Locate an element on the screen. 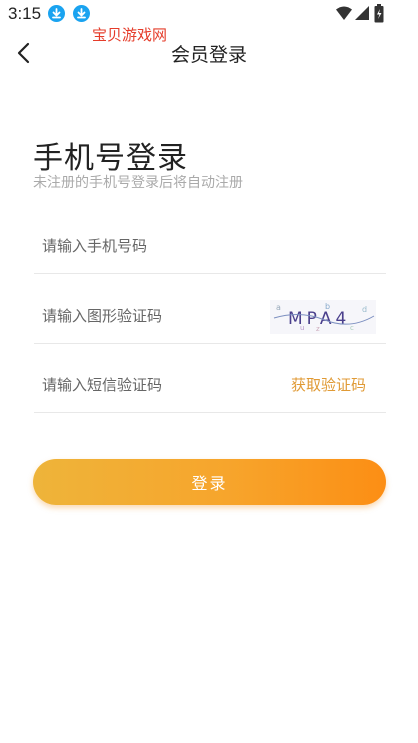 This screenshot has width=418, height=743. login-subheading: 未注册的手机号登录后将自动注册 is located at coordinates (138, 183).